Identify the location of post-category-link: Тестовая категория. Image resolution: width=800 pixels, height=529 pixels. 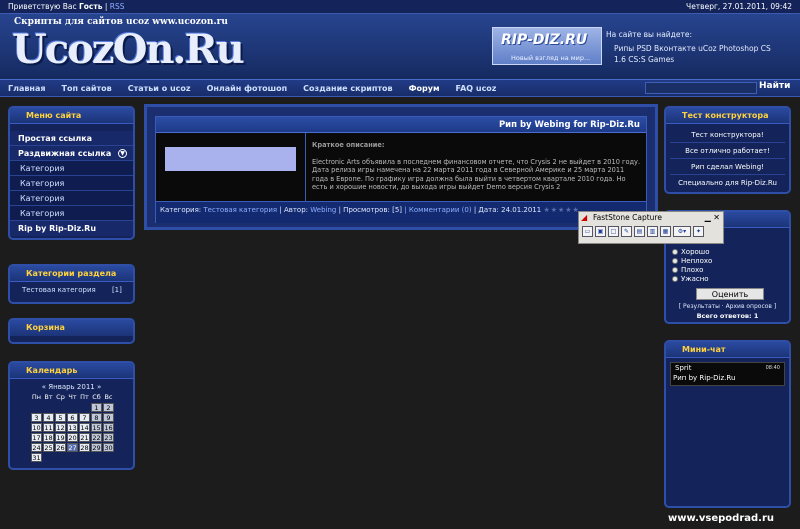
(240, 210).